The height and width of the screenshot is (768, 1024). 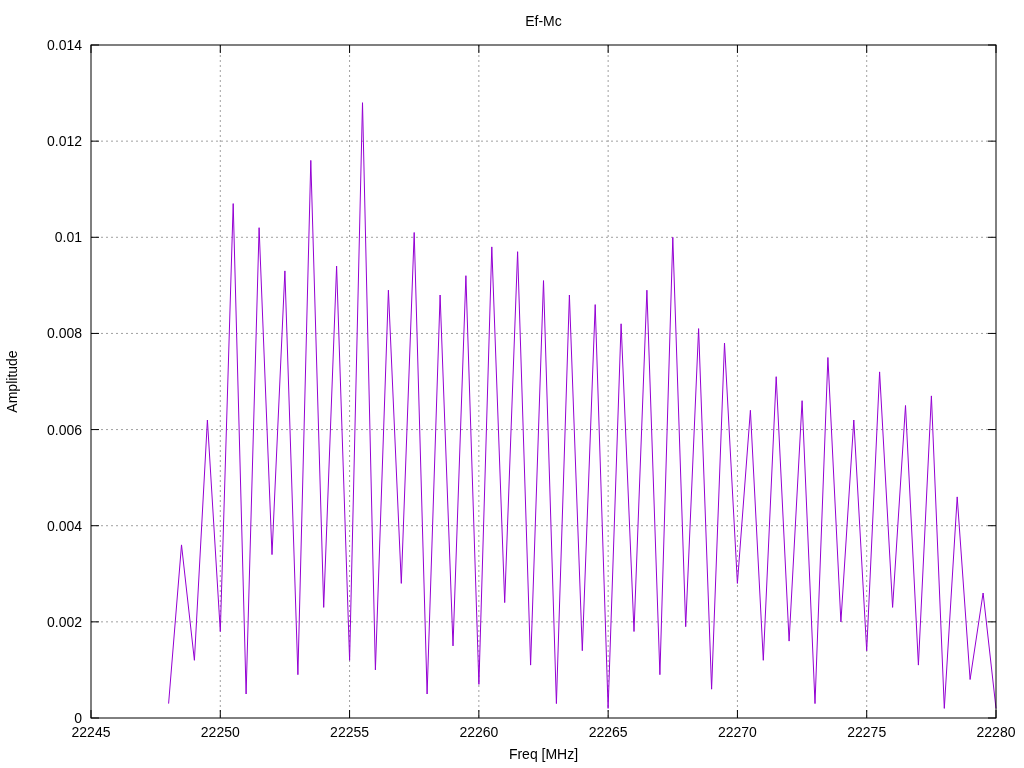 I want to click on y-tick-label: 0.012, so click(x=64, y=141).